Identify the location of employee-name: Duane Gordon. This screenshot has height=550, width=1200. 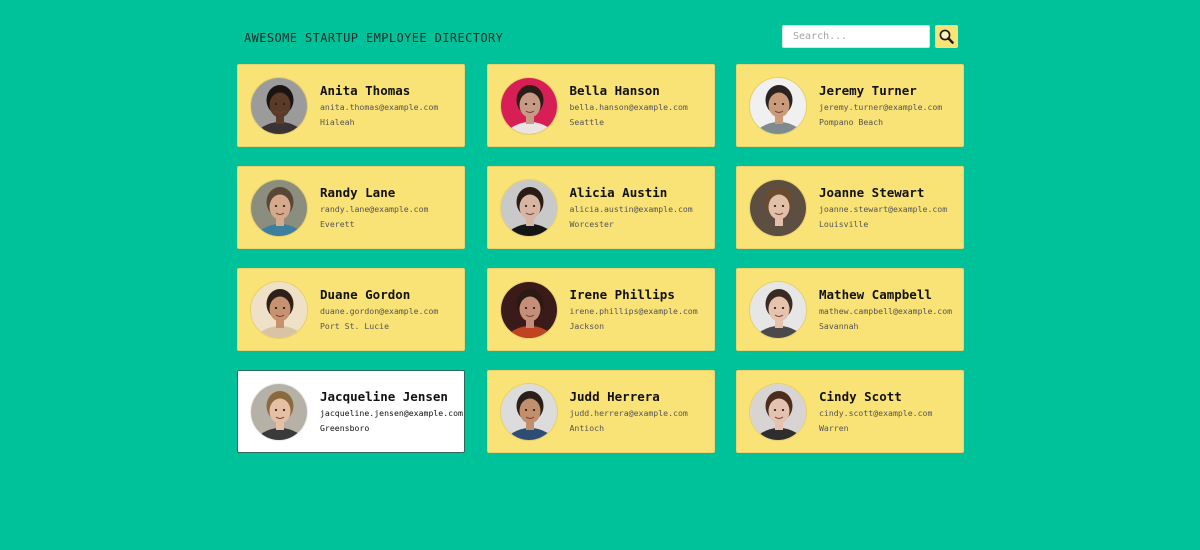
(365, 294).